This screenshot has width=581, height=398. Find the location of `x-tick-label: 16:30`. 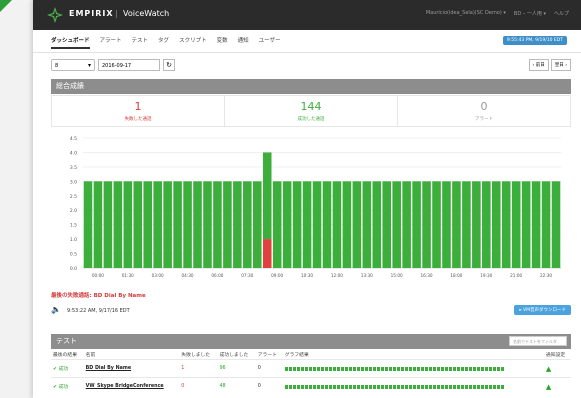

x-tick-label: 16:30 is located at coordinates (427, 275).